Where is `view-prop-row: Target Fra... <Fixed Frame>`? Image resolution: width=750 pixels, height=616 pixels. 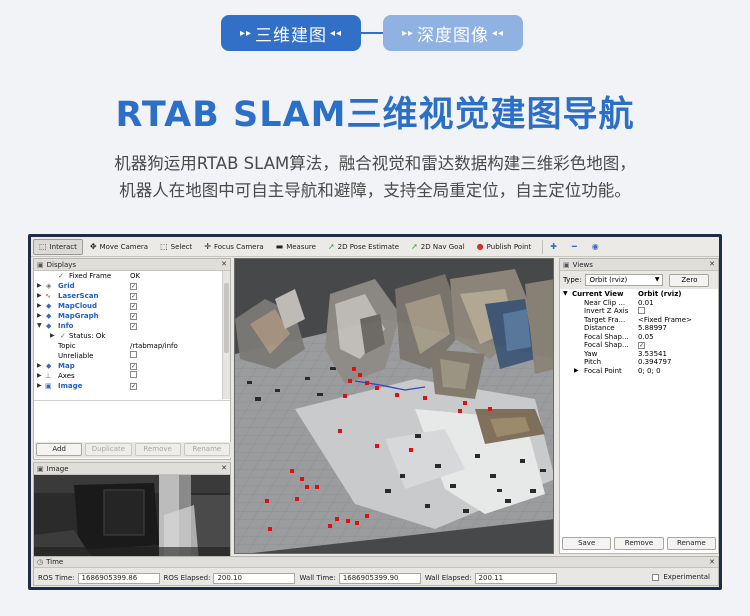
view-prop-row: Target Fra... <Fixed Frame> is located at coordinates (639, 320).